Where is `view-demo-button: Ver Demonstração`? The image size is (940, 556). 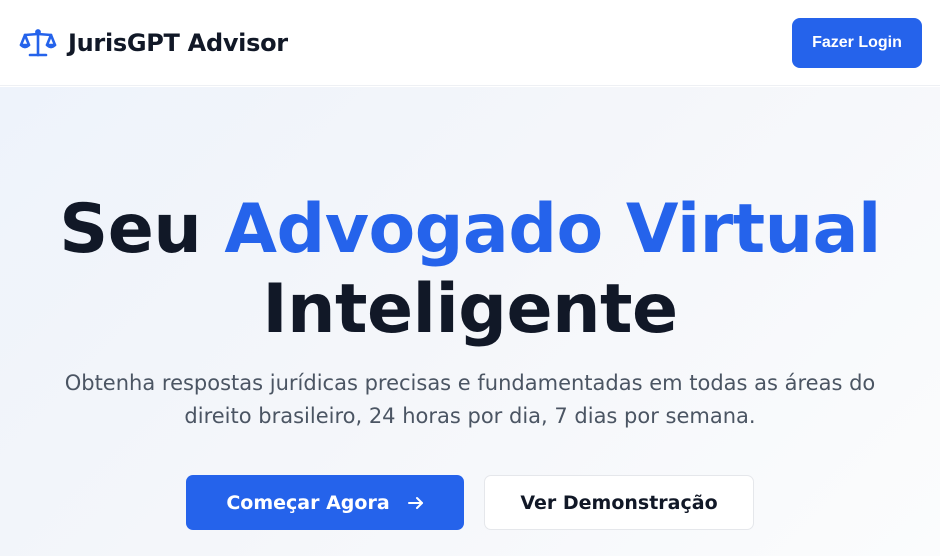
view-demo-button: Ver Demonstração is located at coordinates (619, 502).